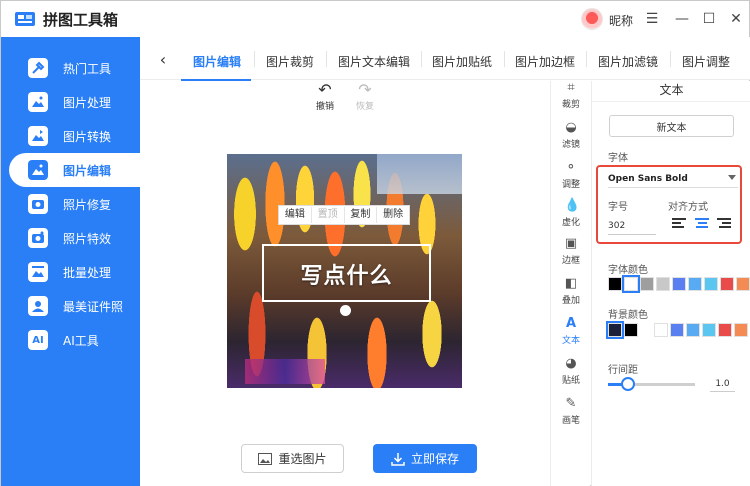 The width and height of the screenshot is (750, 486). What do you see at coordinates (38, 204) in the screenshot?
I see `photo-repair-icon` at bounding box center [38, 204].